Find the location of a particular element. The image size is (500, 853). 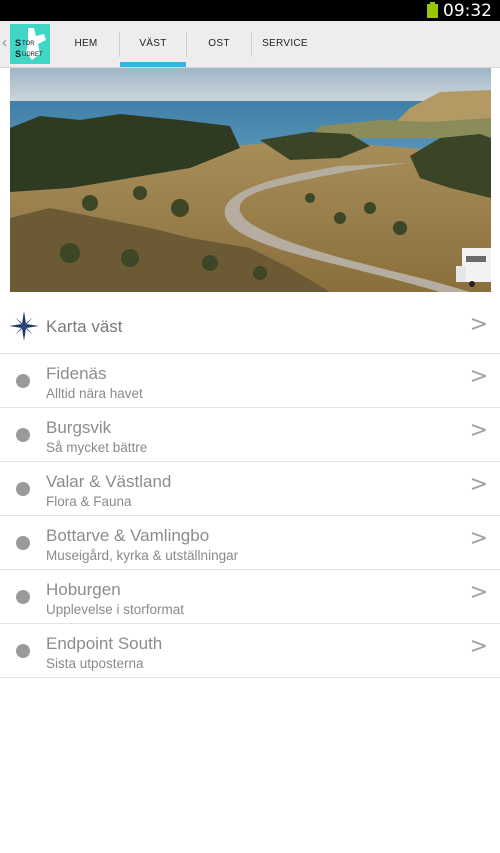

list-item-title: Endpoint South is located at coordinates (104, 643).